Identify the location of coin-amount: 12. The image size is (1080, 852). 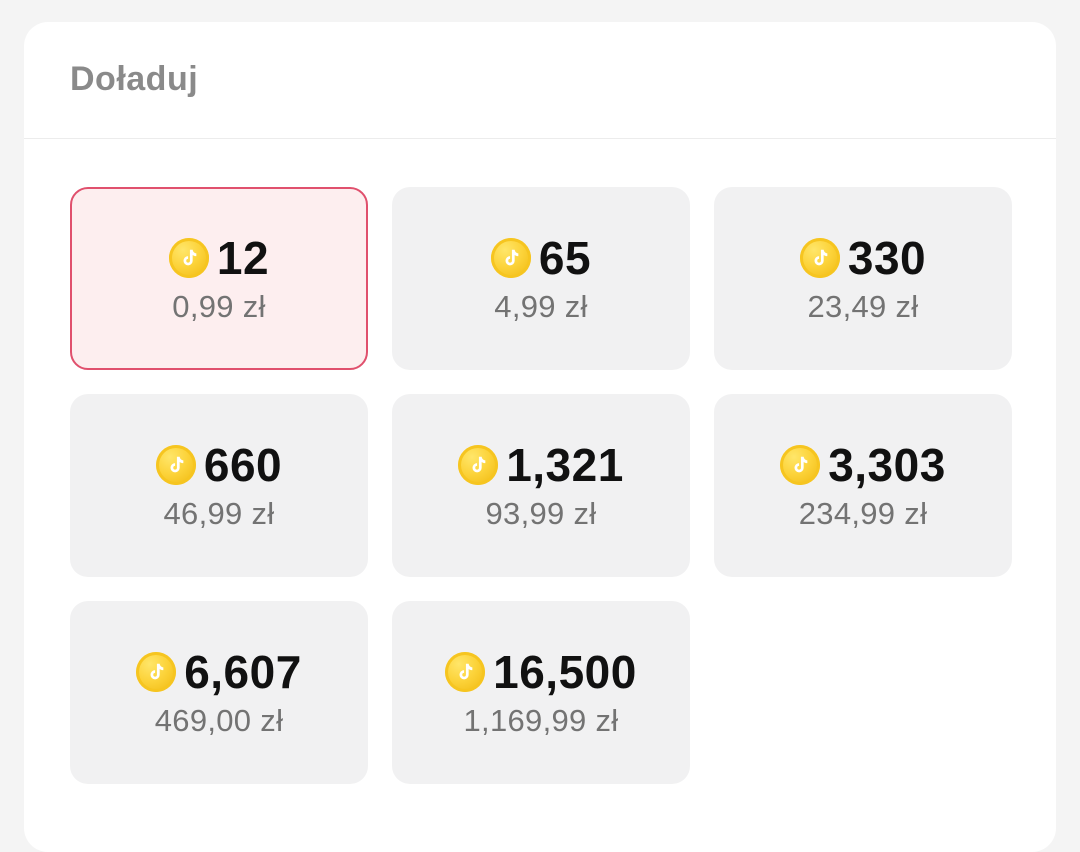
(243, 258).